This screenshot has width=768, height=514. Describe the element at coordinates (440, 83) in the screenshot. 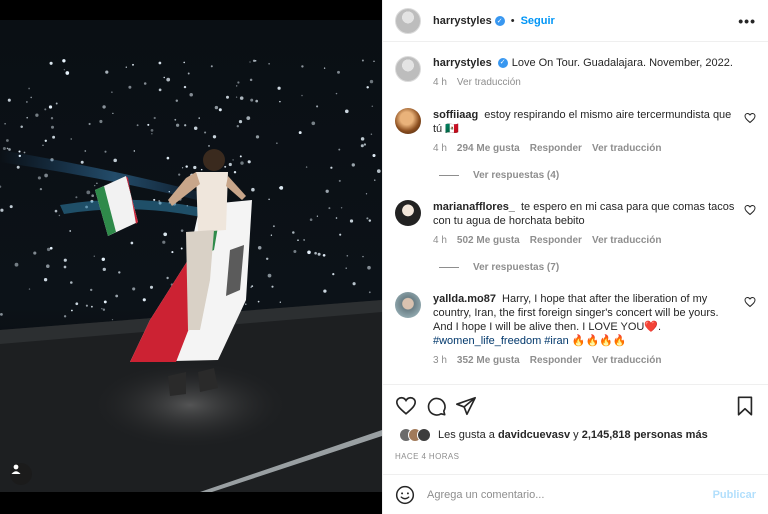

I see `caption-time: 4 h` at that location.